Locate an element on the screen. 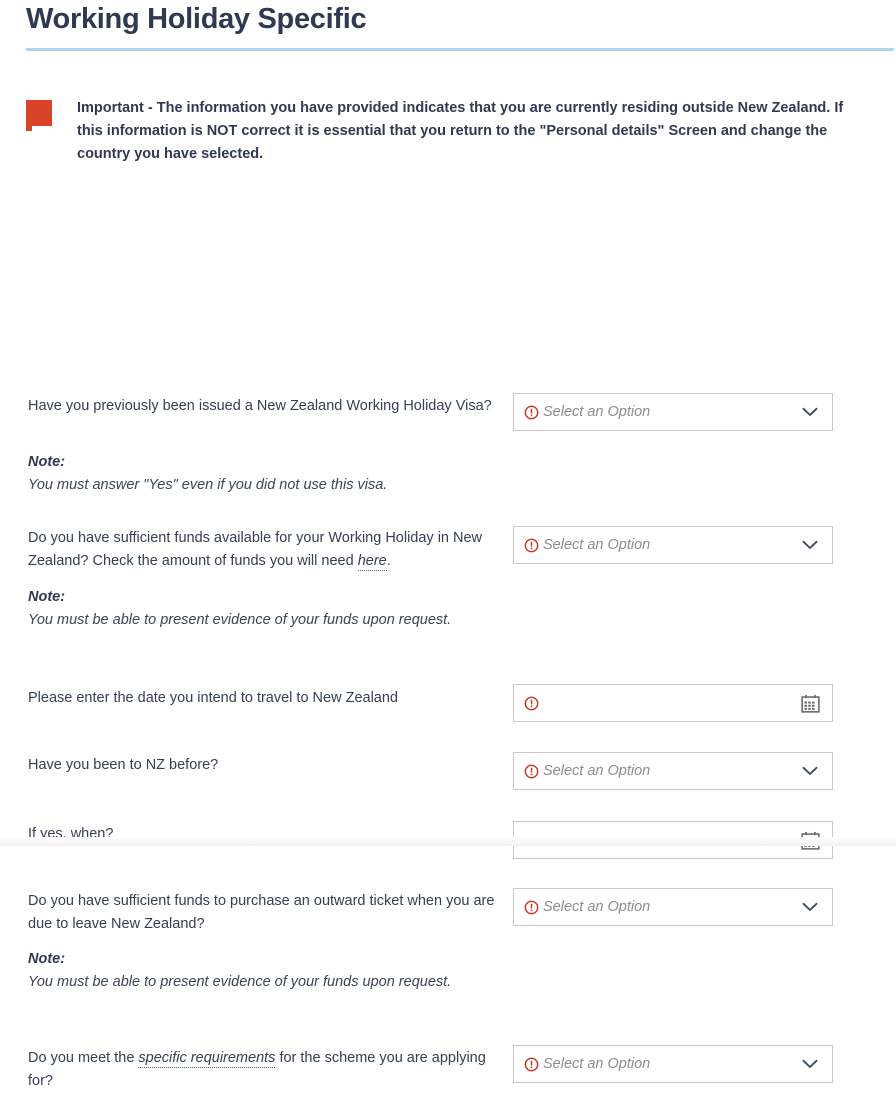 This screenshot has height=1093, width=896. question-label-been-to-nz: Have you been to NZ before? is located at coordinates (123, 765).